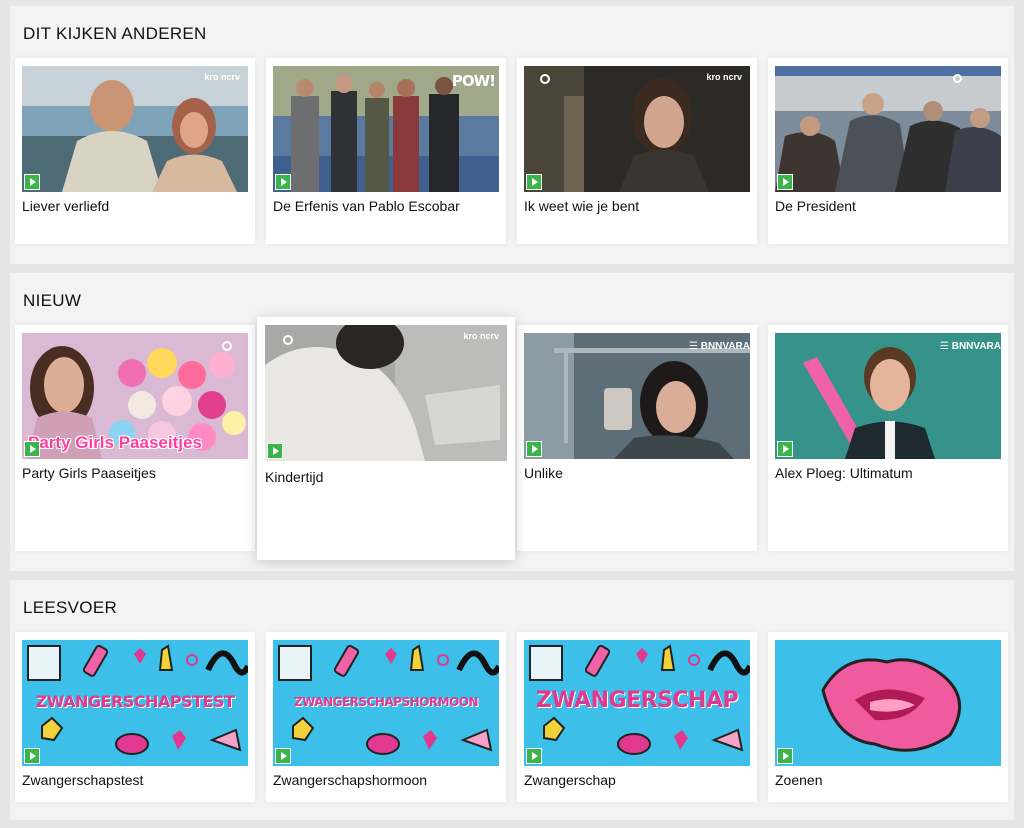 This screenshot has height=828, width=1024. What do you see at coordinates (83, 780) in the screenshot?
I see `card-title: Zwangerschapstest` at bounding box center [83, 780].